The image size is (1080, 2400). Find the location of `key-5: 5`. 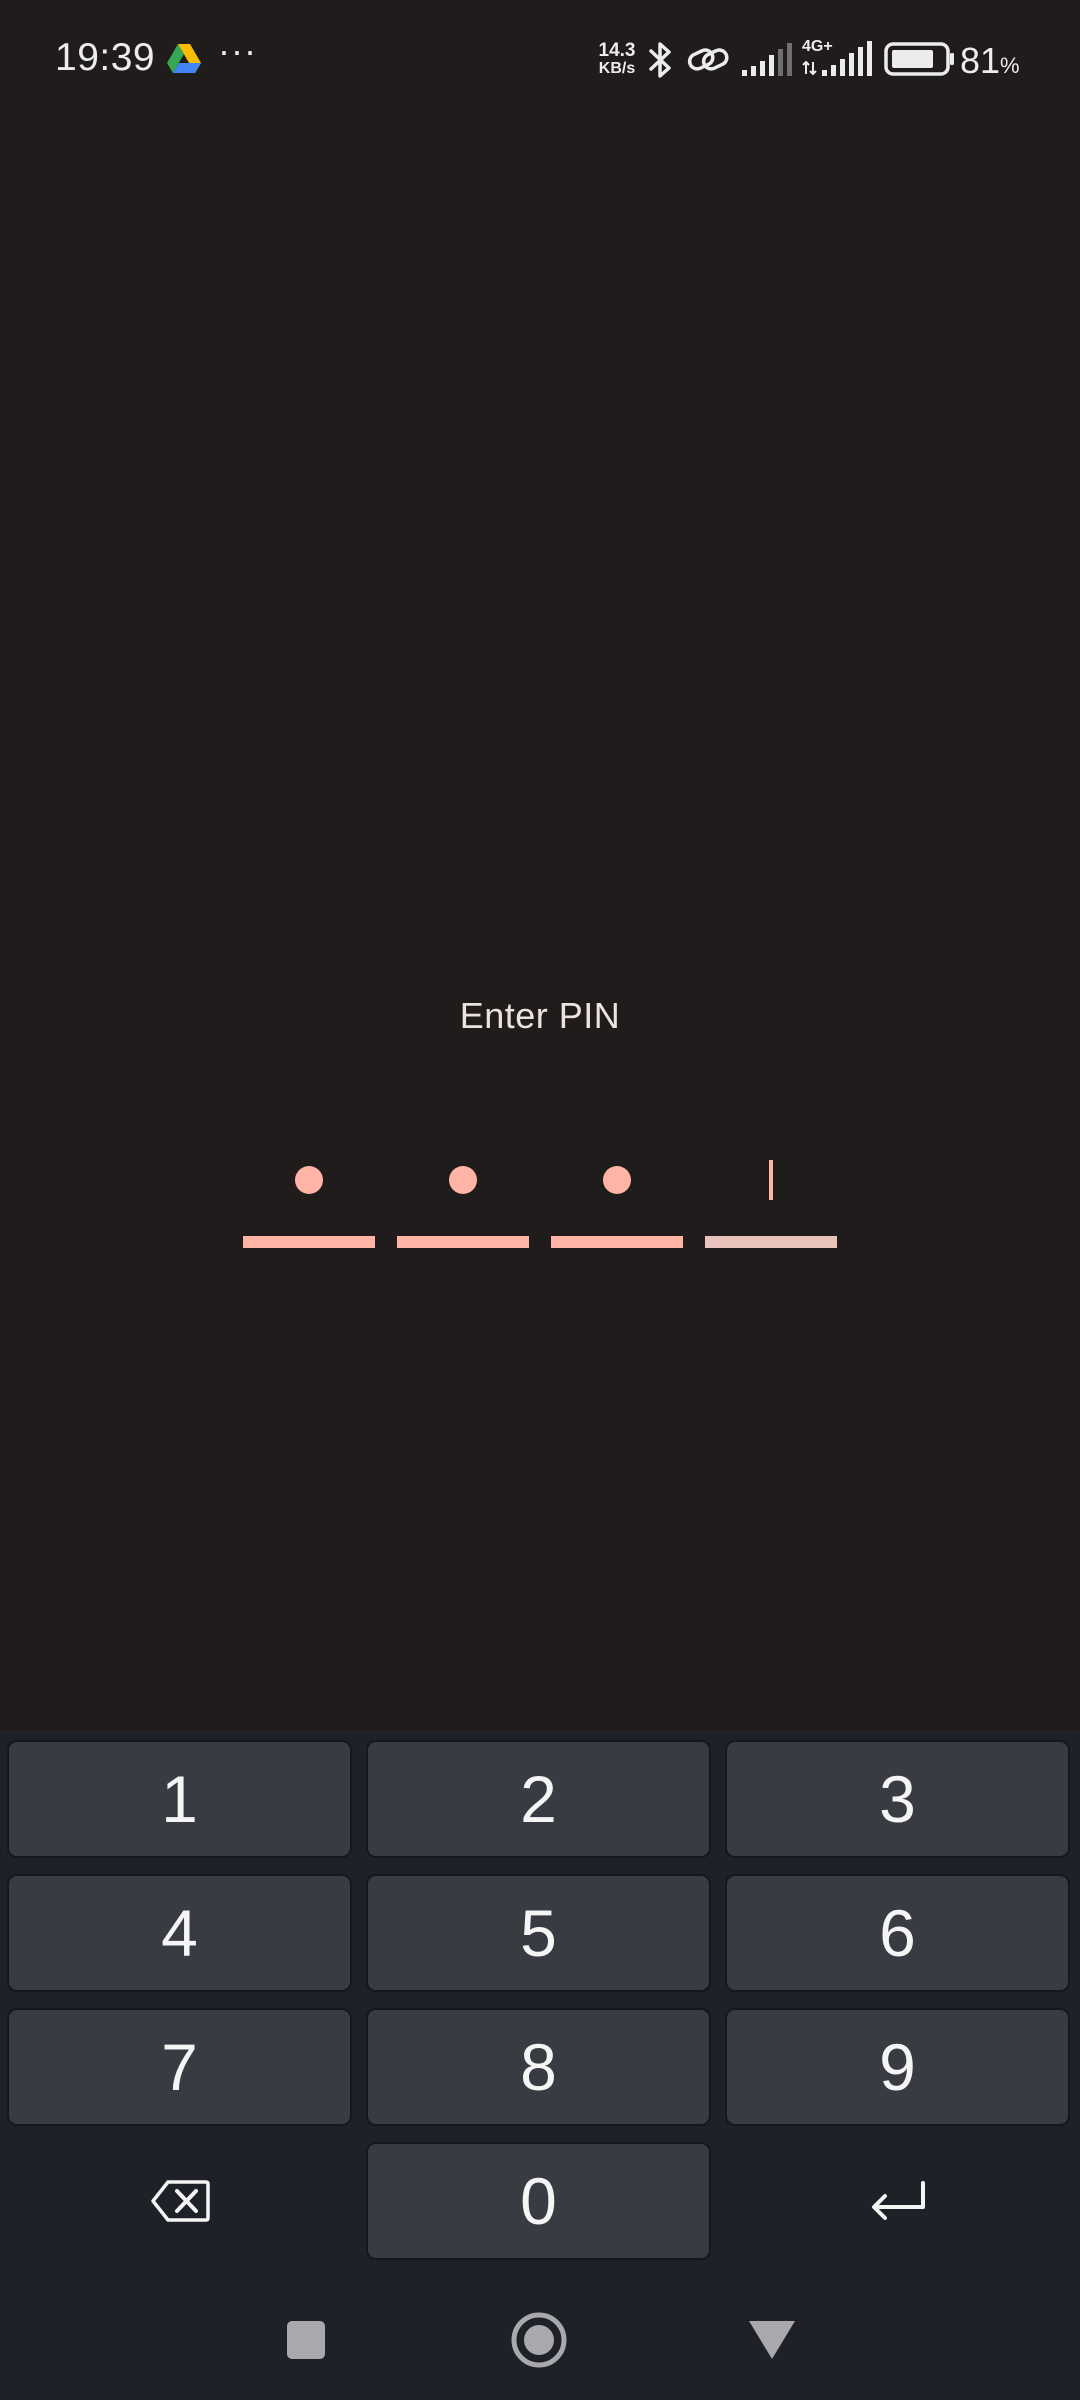

key-5: 5 is located at coordinates (538, 1933).